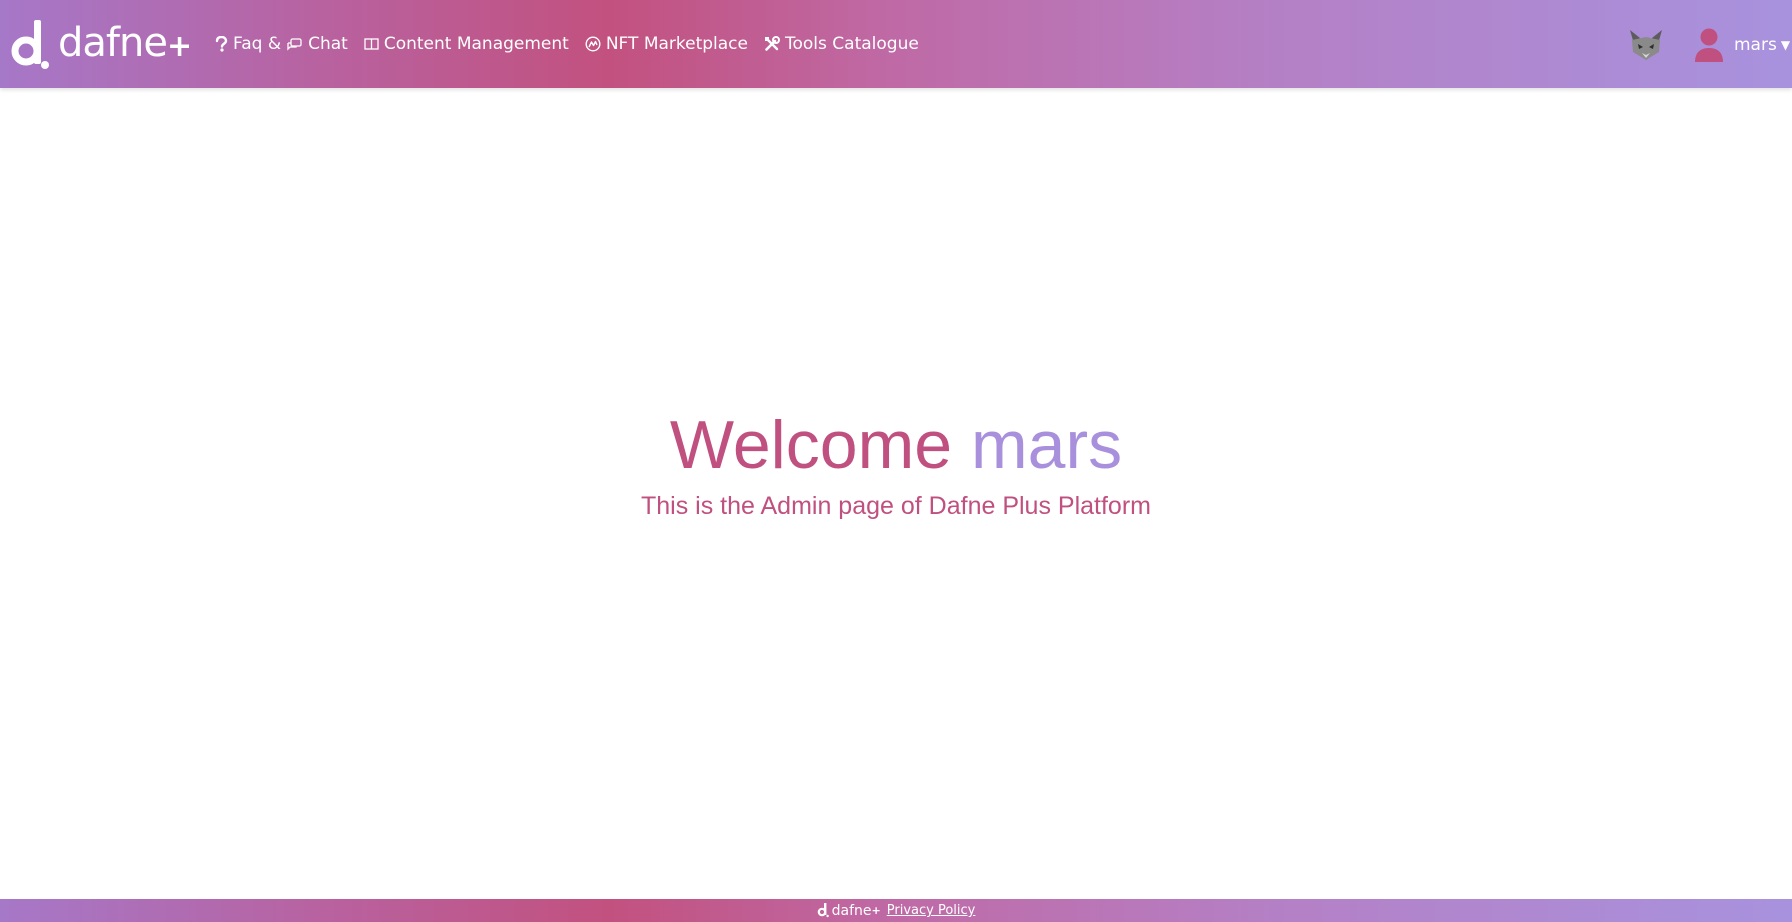 The height and width of the screenshot is (922, 1792). What do you see at coordinates (593, 44) in the screenshot?
I see `marketplace-icon` at bounding box center [593, 44].